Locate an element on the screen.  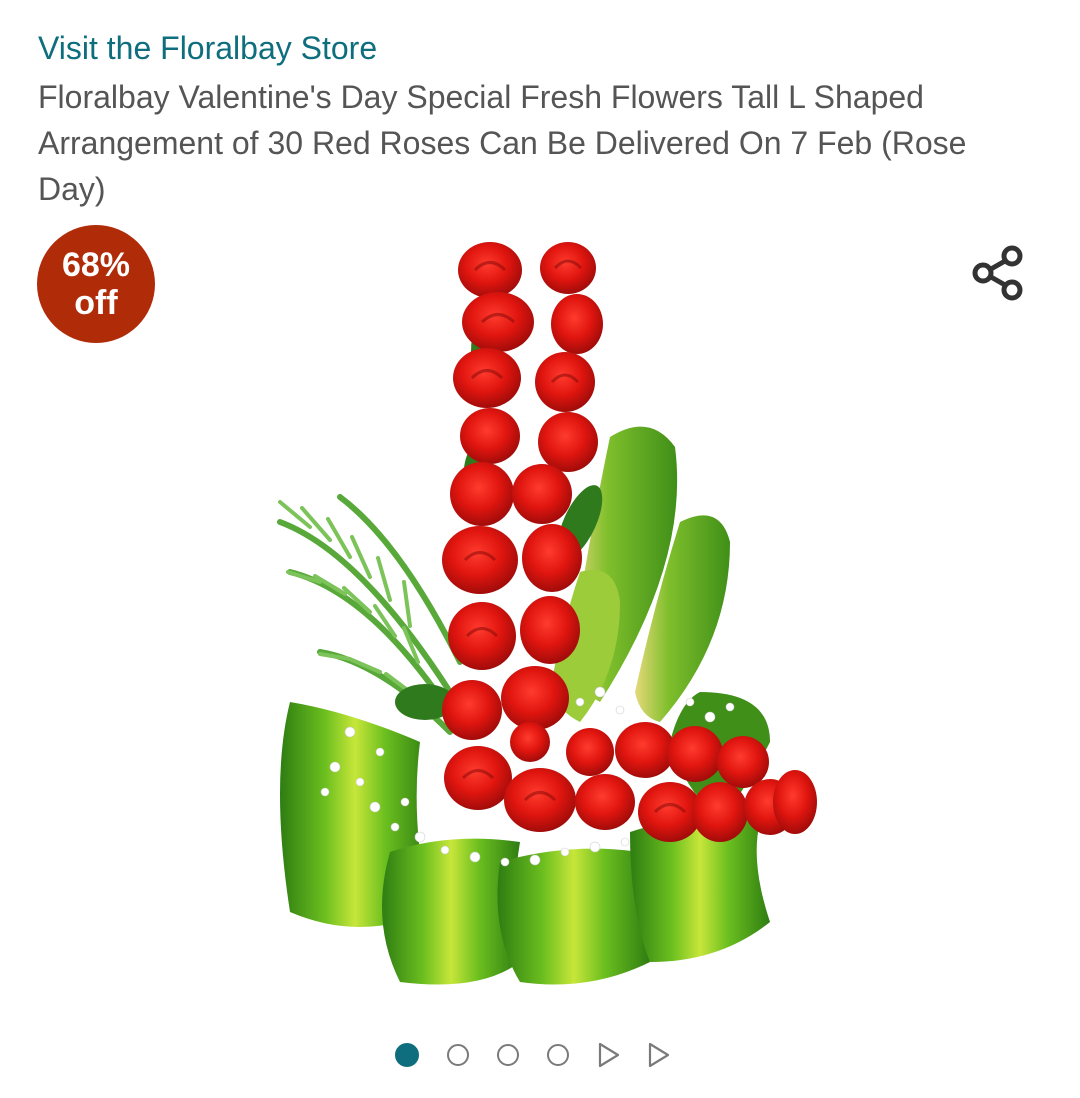
discount-badge: 68% off is located at coordinates (96, 284).